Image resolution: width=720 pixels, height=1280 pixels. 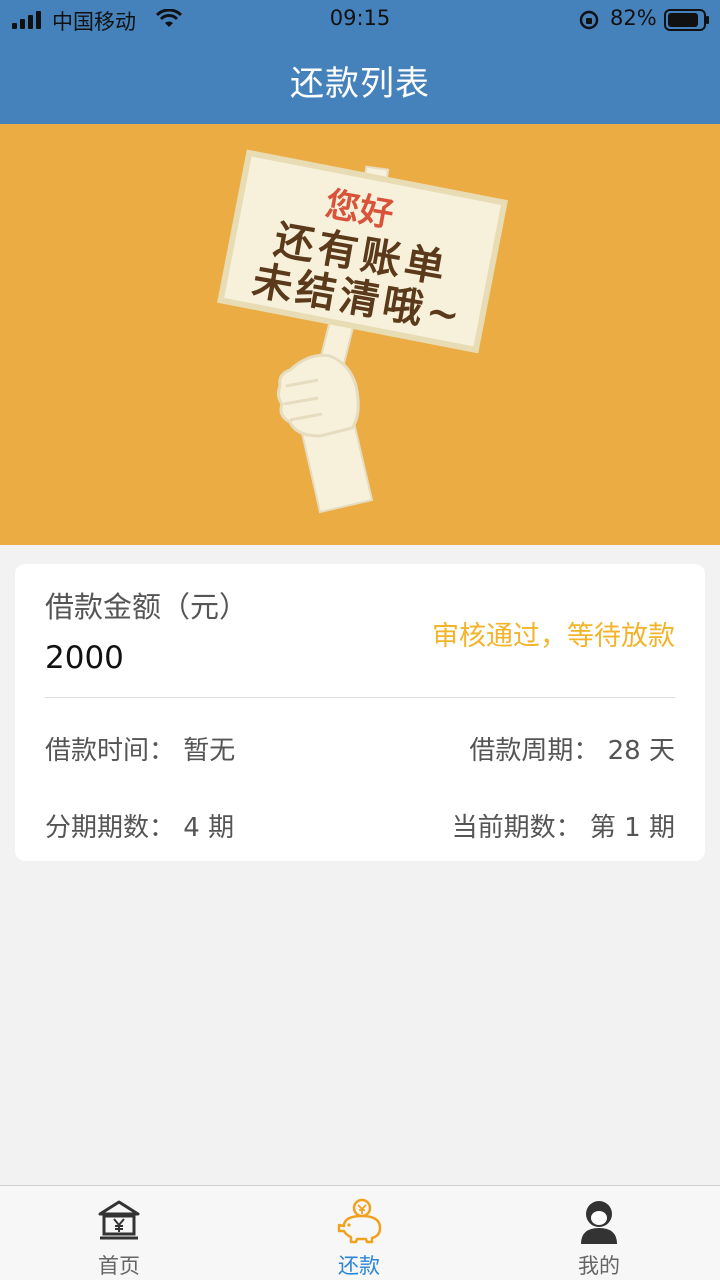 I want to click on user-icon, so click(x=599, y=1222).